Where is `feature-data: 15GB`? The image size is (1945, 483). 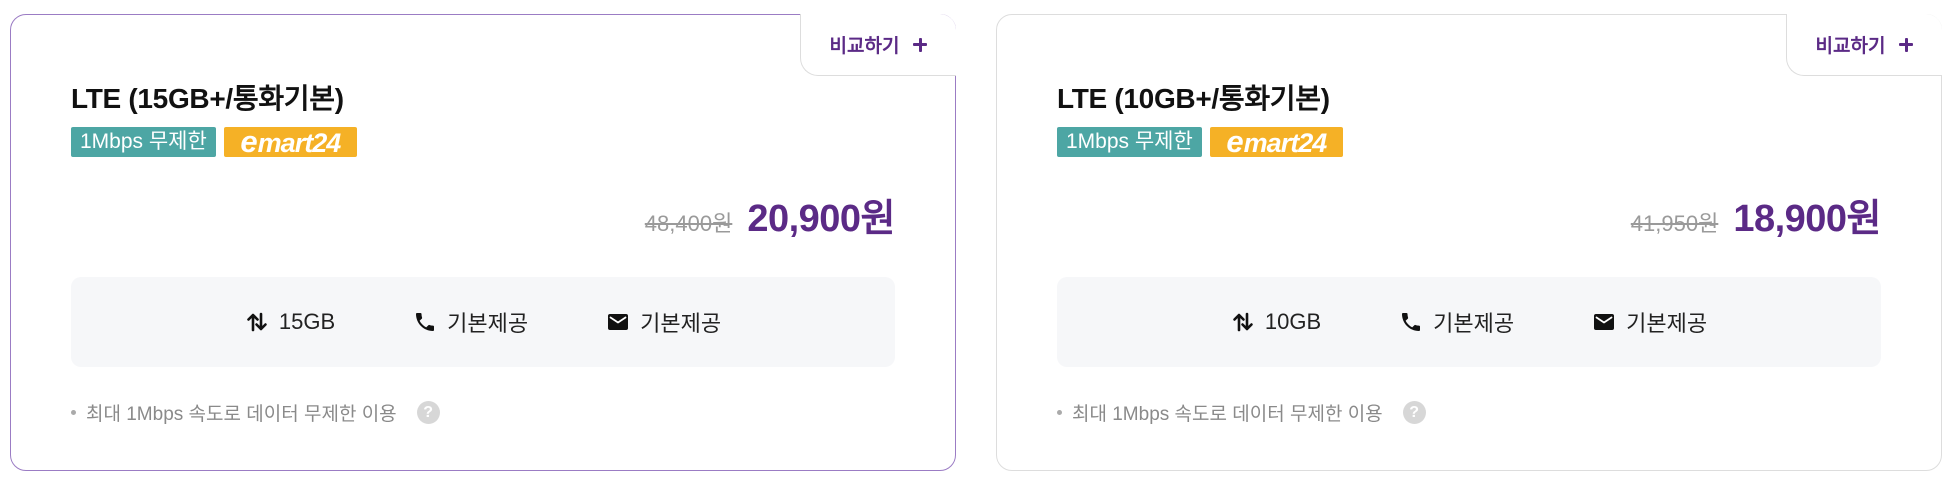 feature-data: 15GB is located at coordinates (290, 322).